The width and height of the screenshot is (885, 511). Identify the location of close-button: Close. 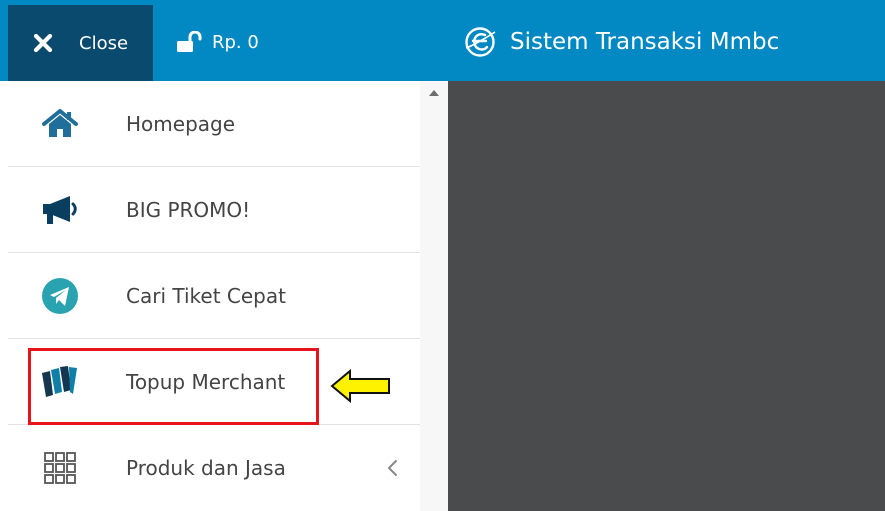
(80, 43).